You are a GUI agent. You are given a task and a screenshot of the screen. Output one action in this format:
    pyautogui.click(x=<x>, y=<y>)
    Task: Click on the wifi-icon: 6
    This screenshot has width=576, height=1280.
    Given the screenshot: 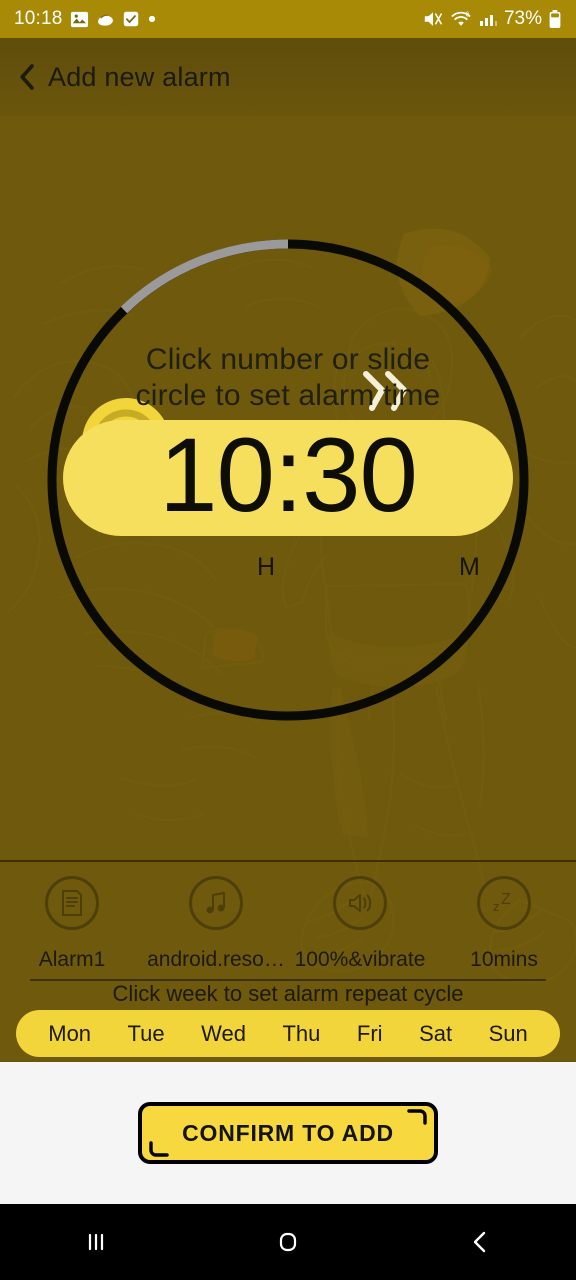 What is the action you would take?
    pyautogui.click(x=461, y=19)
    